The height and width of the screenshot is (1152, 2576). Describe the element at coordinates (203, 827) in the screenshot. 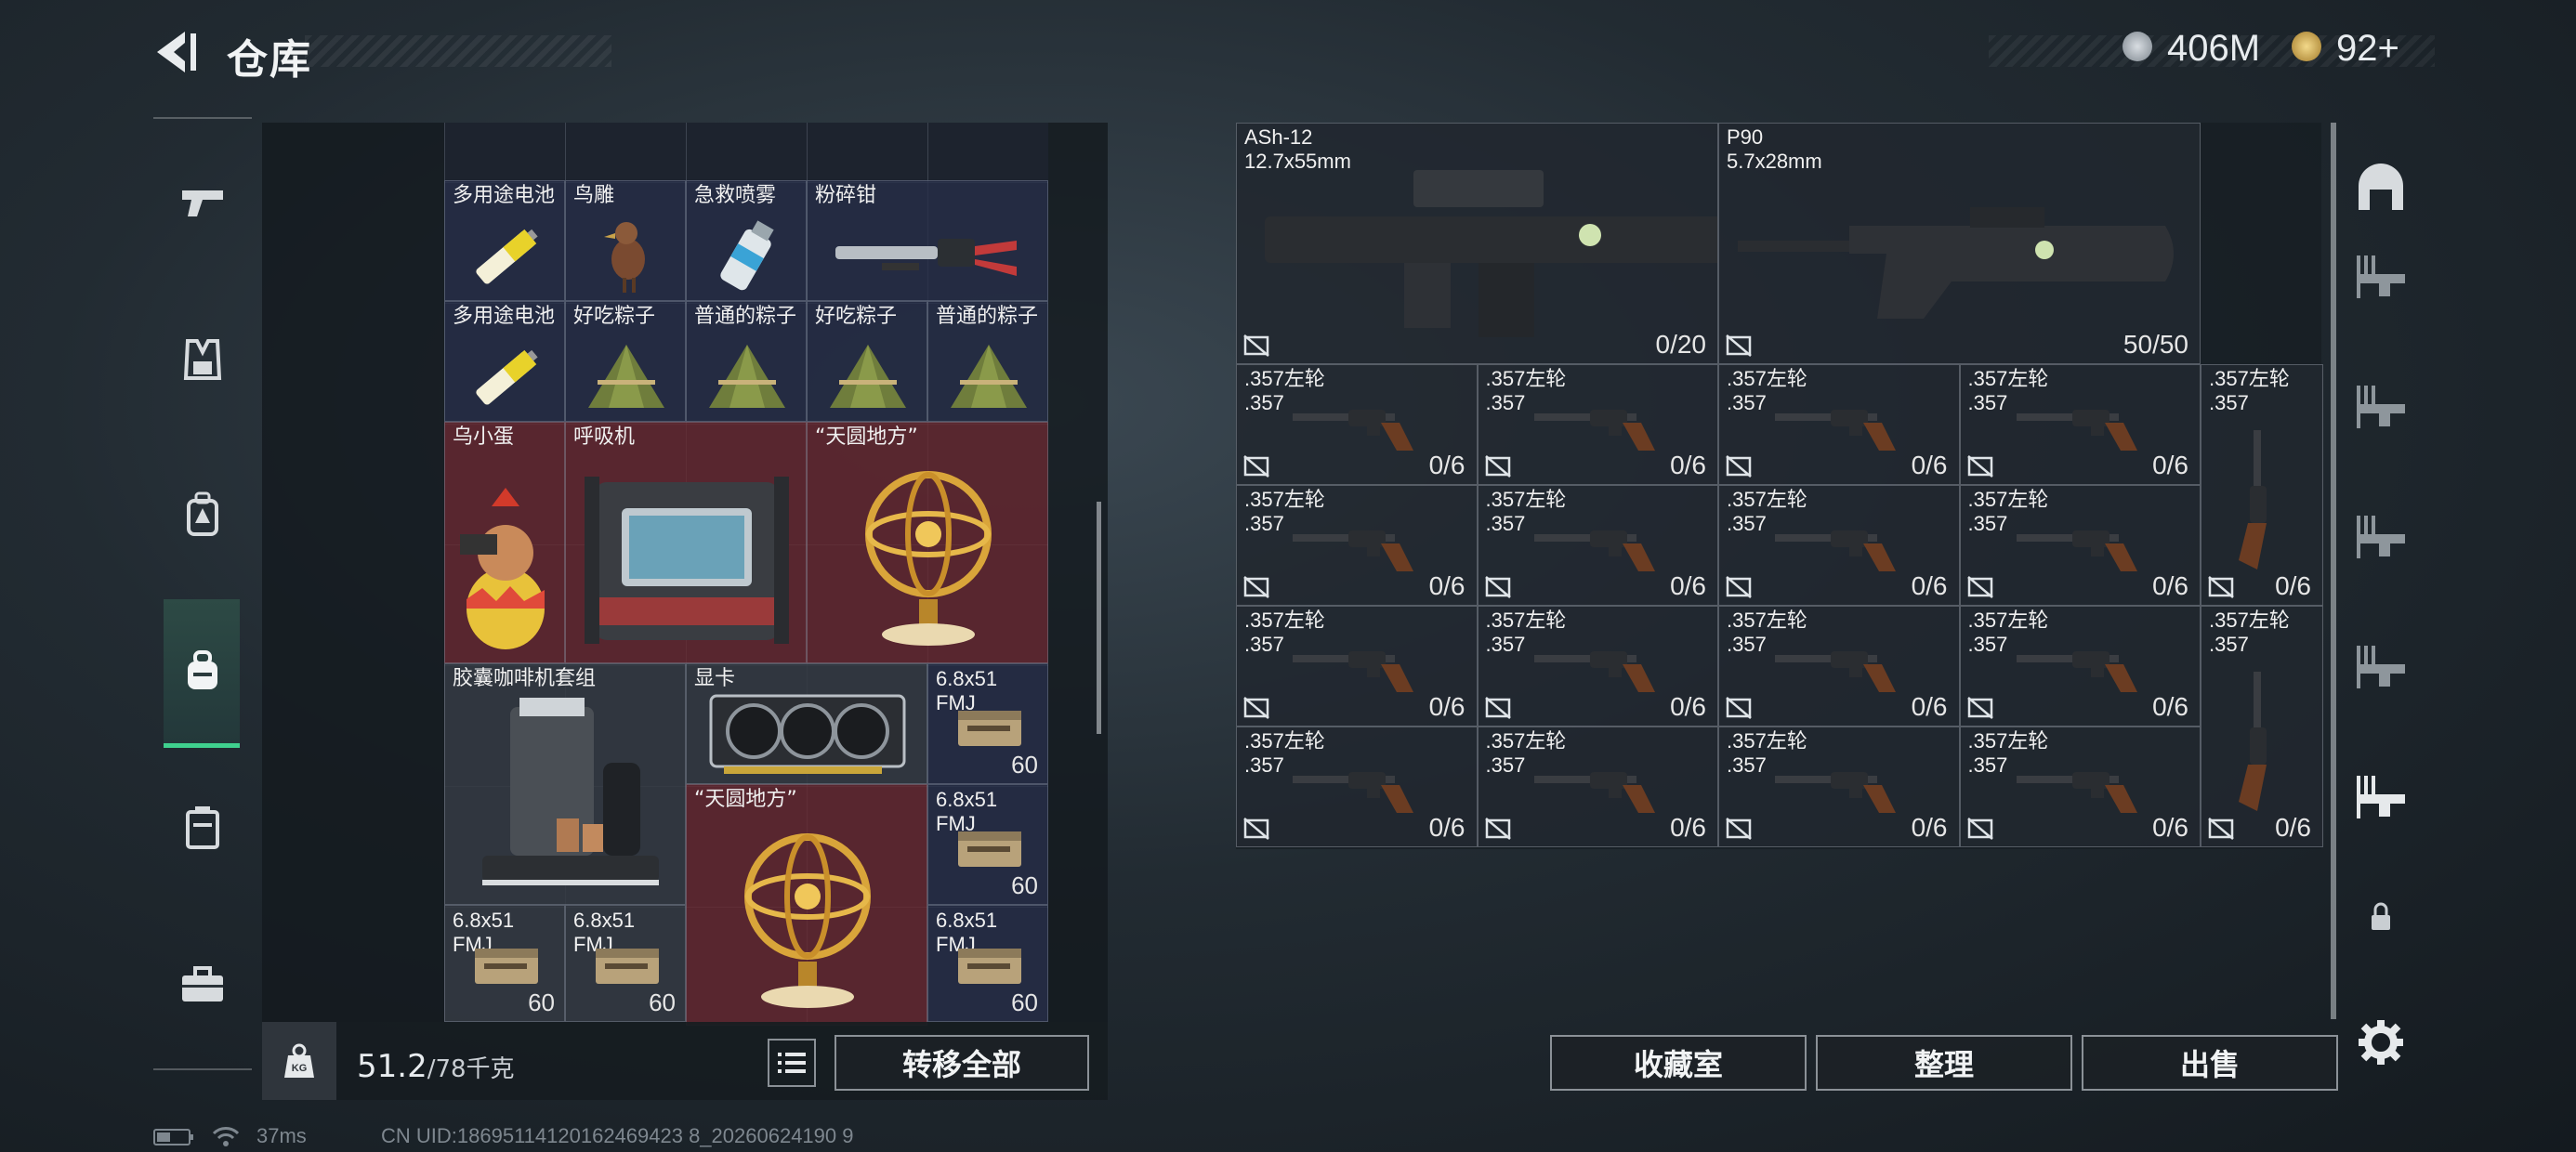

I see `nav-rig` at that location.